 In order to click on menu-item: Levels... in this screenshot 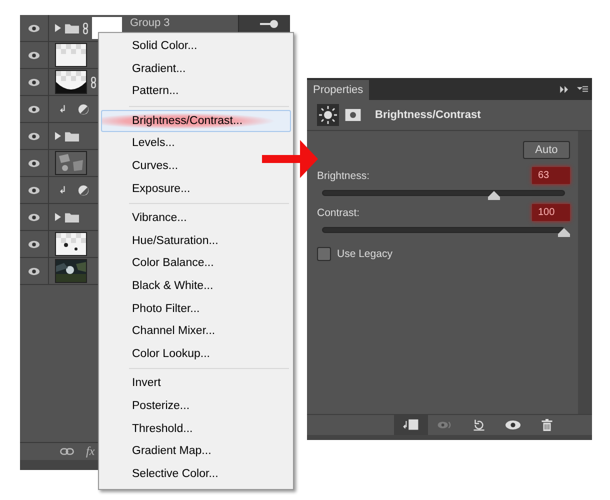, I will do `click(140, 143)`.